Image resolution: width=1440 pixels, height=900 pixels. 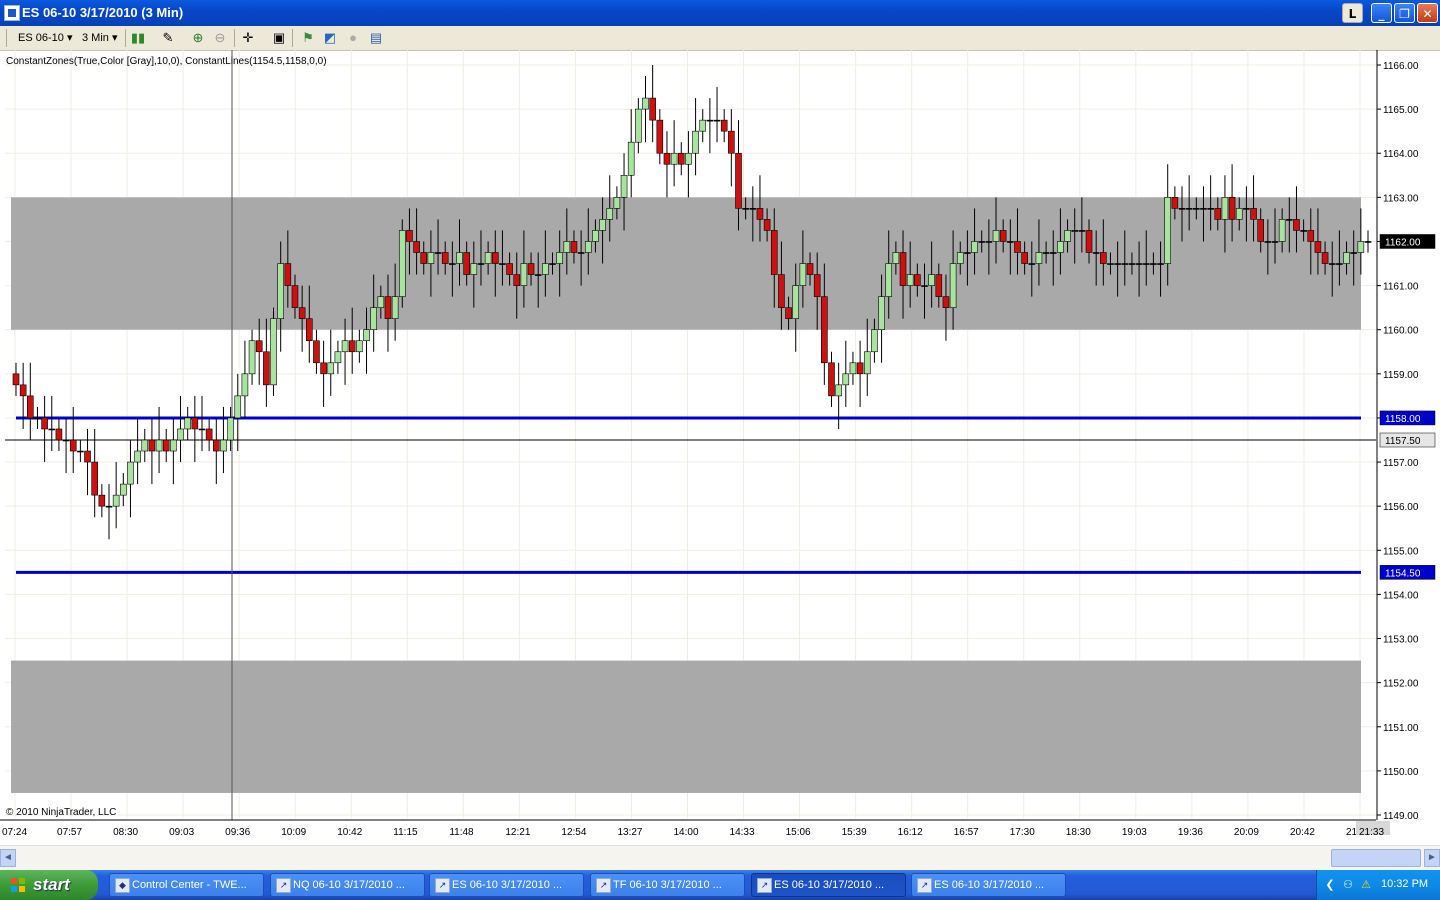 I want to click on y-tick-label: 1151.00, so click(x=1401, y=728).